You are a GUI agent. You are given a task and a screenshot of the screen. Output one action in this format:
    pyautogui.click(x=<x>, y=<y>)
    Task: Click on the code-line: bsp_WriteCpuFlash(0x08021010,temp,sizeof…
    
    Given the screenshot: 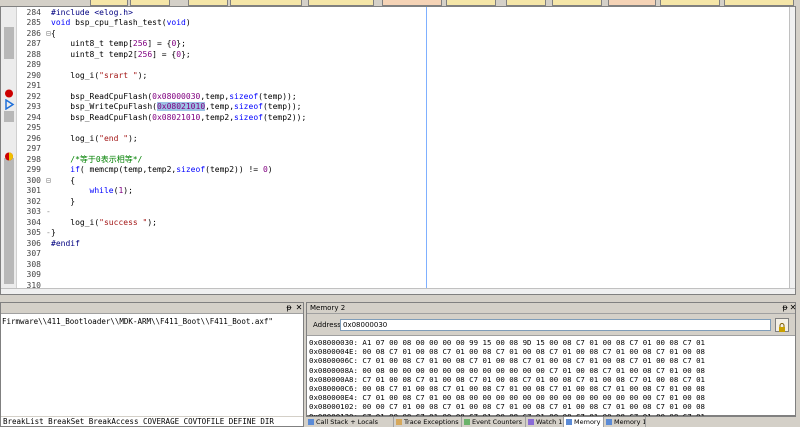 What is the action you would take?
    pyautogui.click(x=176, y=107)
    